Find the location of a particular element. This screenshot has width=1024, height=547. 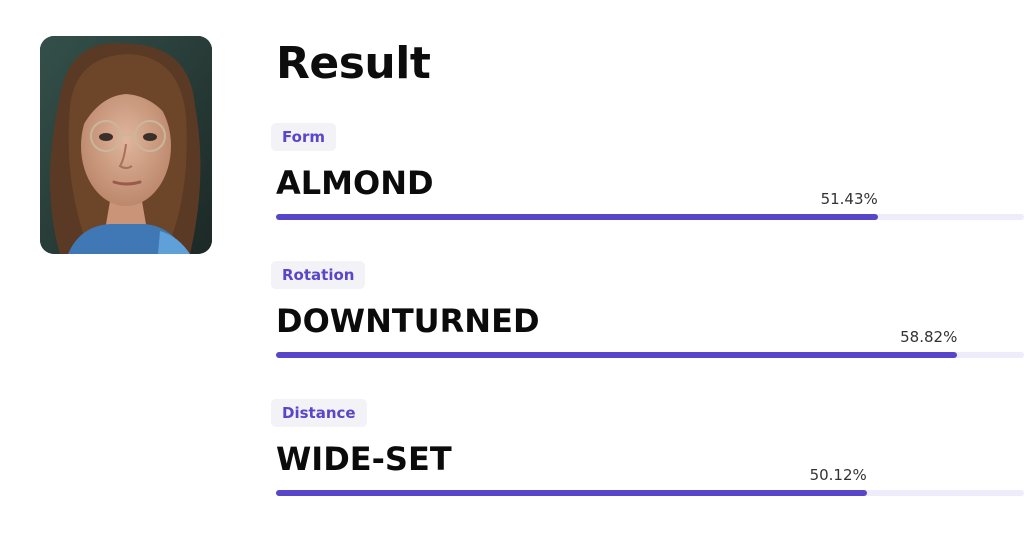

metric-distance: Distance WIDE-SET 50.12% is located at coordinates (647, 449).